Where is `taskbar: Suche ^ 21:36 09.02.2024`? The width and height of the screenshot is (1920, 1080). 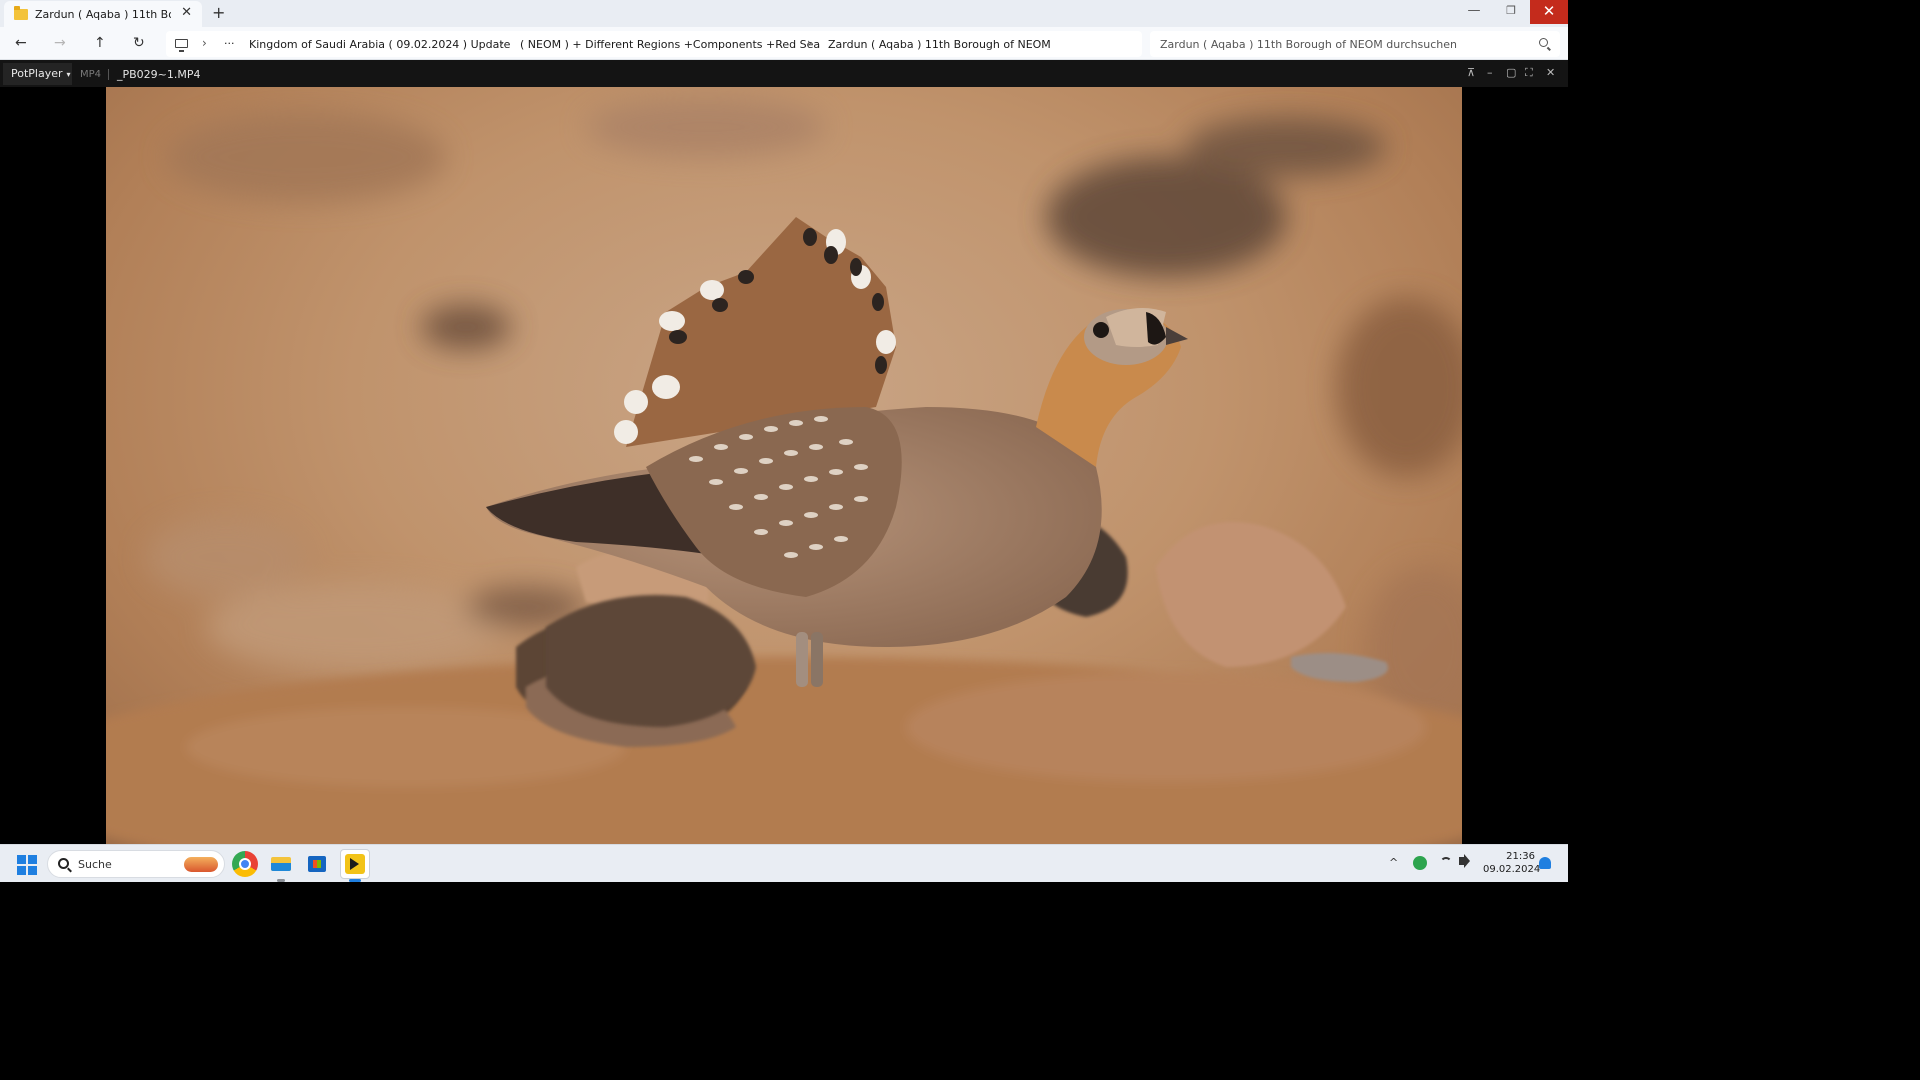
taskbar: Suche ^ 21:36 09.02.2024 is located at coordinates (784, 863).